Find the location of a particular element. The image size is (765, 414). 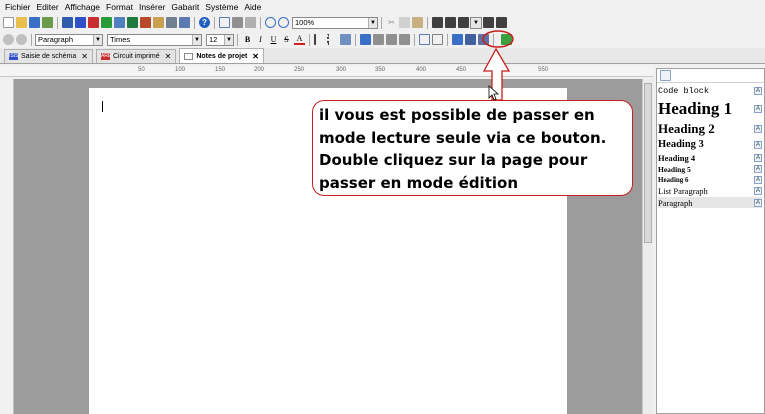

font-select: Times ▼ is located at coordinates (154, 39).